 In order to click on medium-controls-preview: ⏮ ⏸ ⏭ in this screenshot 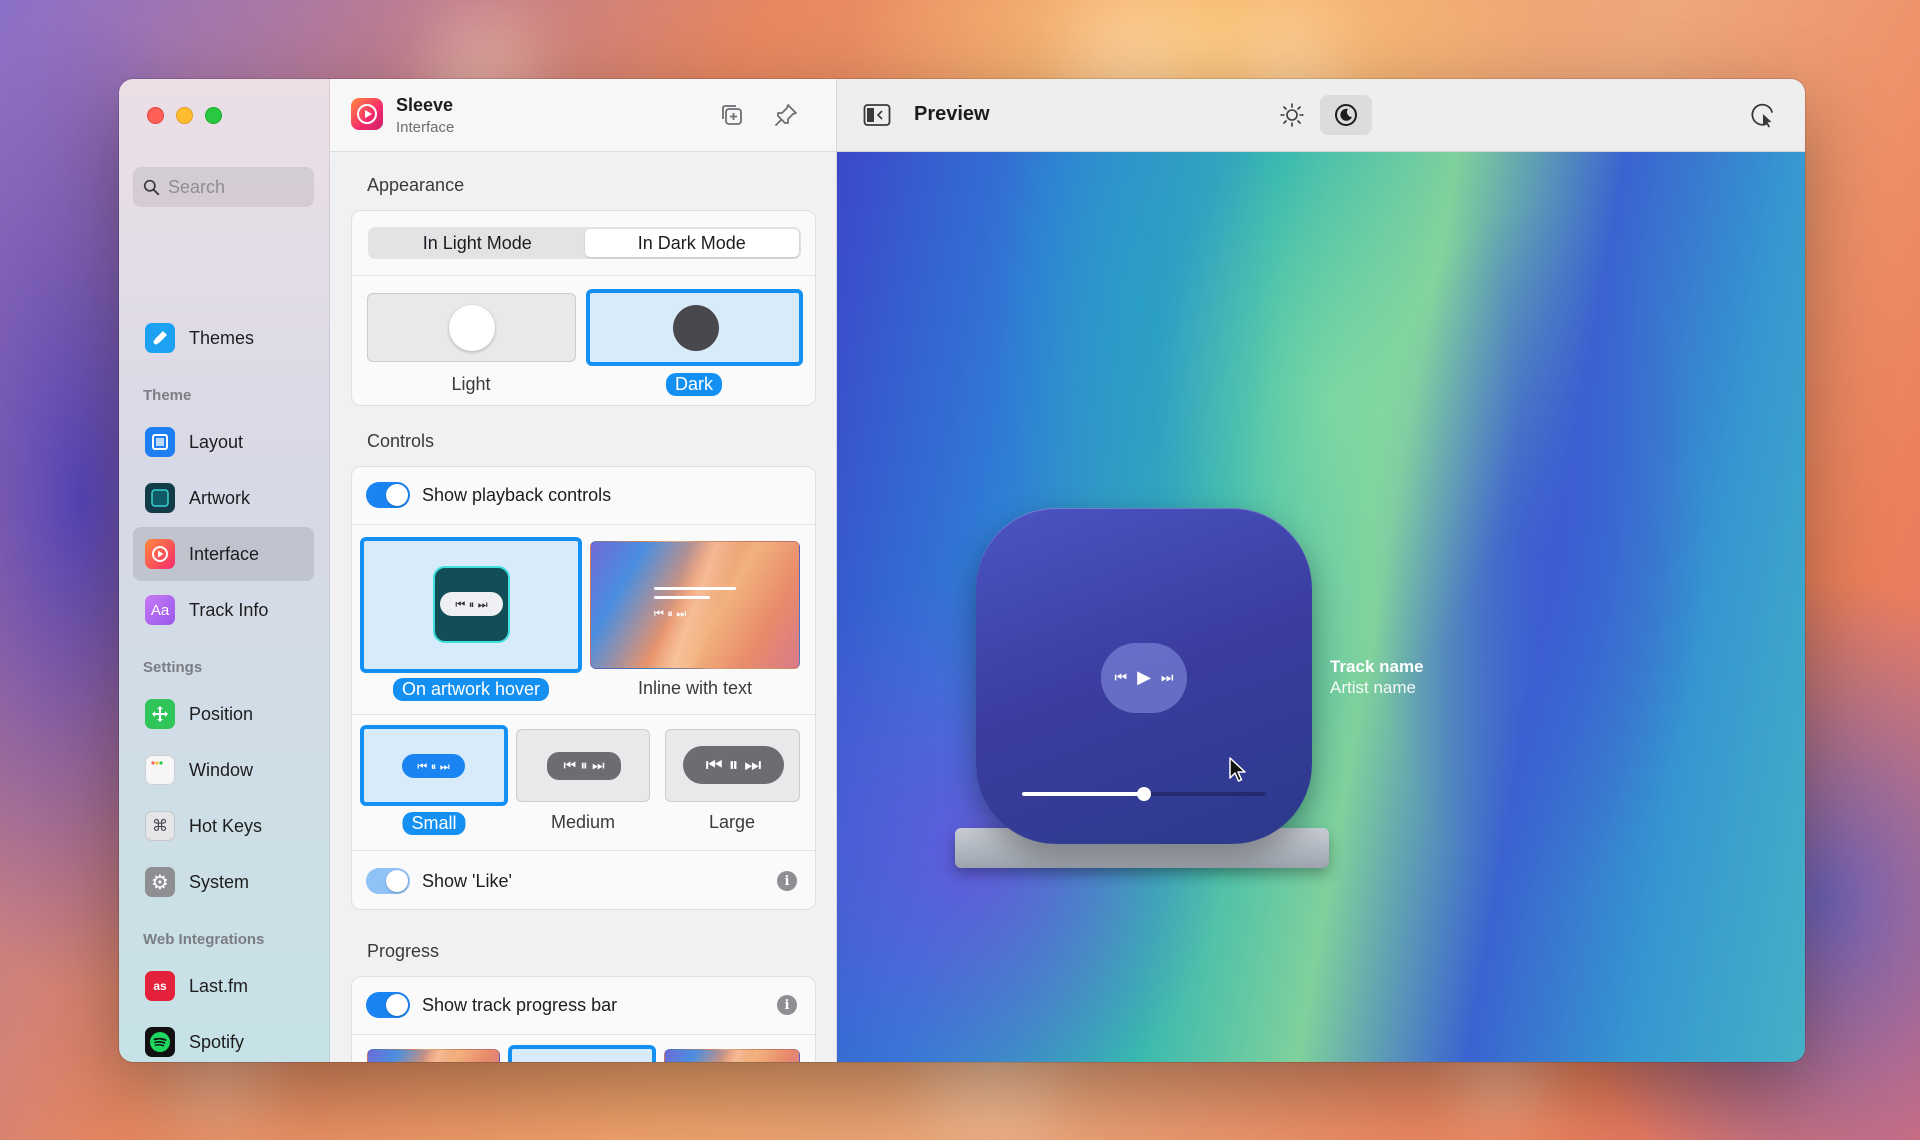, I will do `click(584, 766)`.